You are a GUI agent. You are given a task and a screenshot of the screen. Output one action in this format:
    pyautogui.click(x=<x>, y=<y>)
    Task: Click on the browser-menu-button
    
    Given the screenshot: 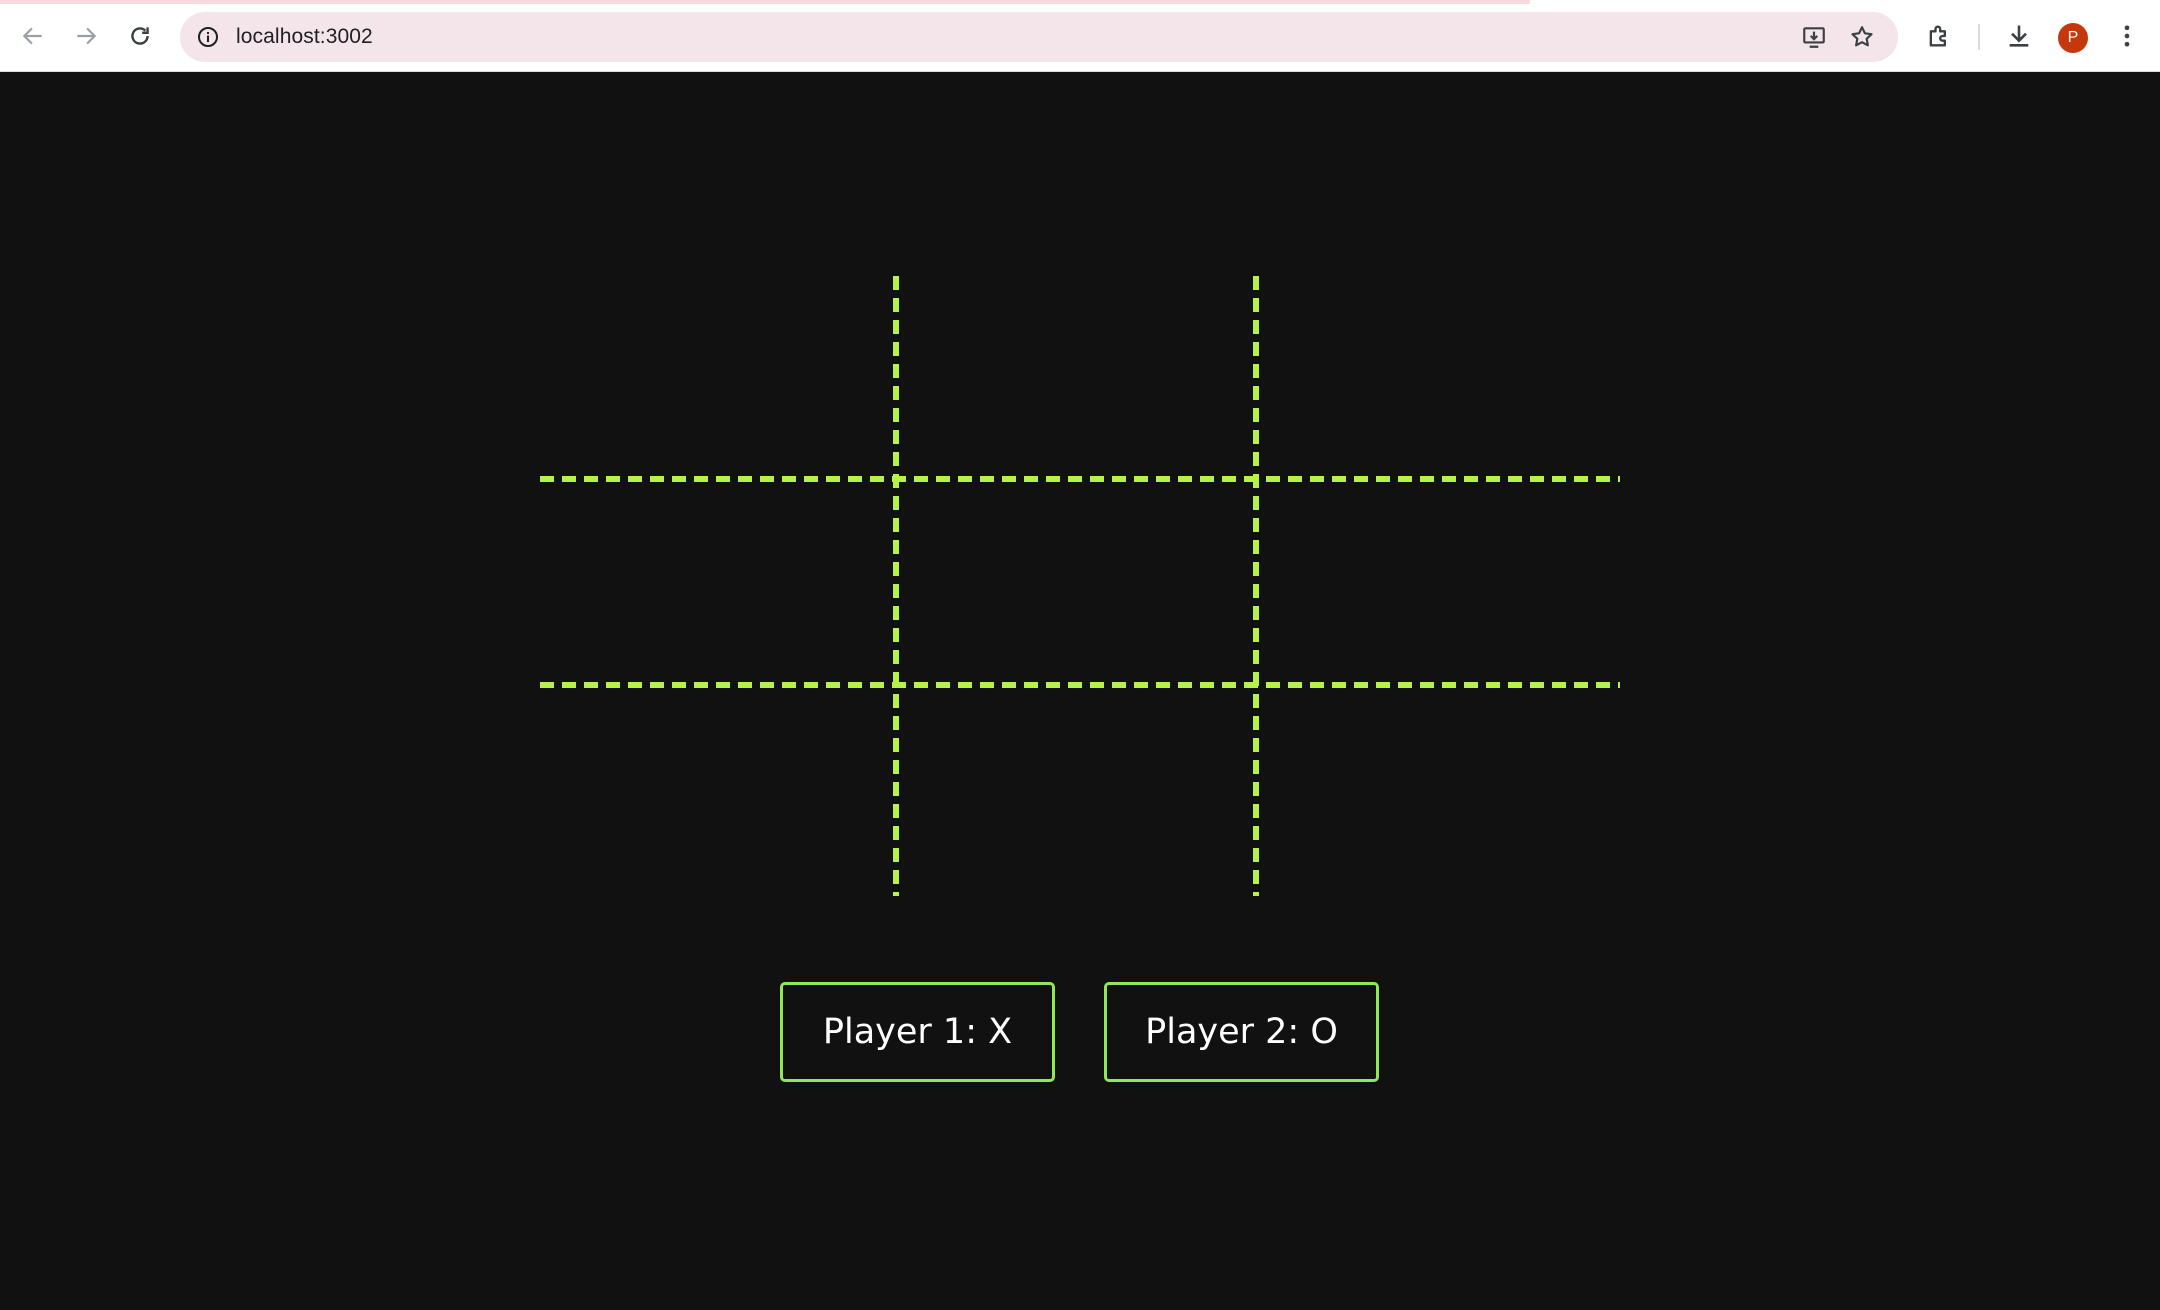 What is the action you would take?
    pyautogui.click(x=2127, y=36)
    